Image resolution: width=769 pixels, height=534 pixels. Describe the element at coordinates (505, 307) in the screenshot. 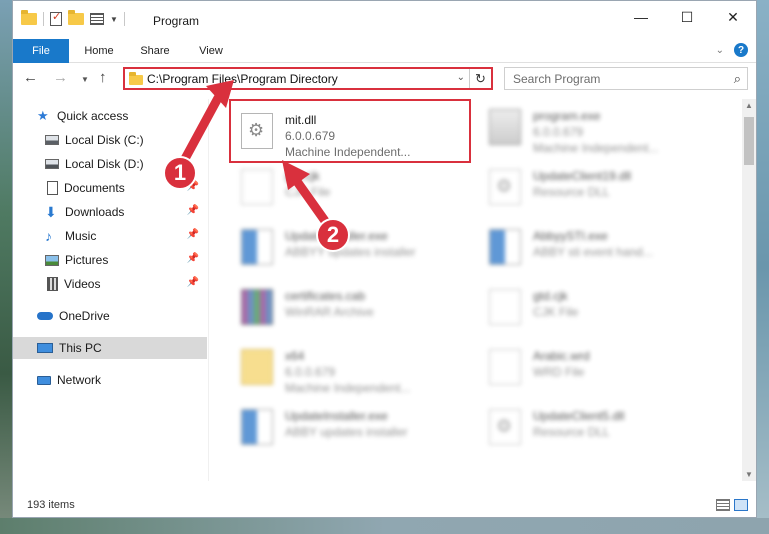

I see `file-icon` at that location.